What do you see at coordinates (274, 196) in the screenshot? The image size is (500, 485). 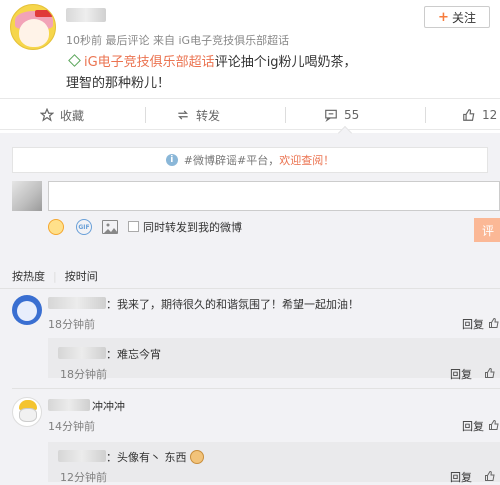 I see `comment-input` at bounding box center [274, 196].